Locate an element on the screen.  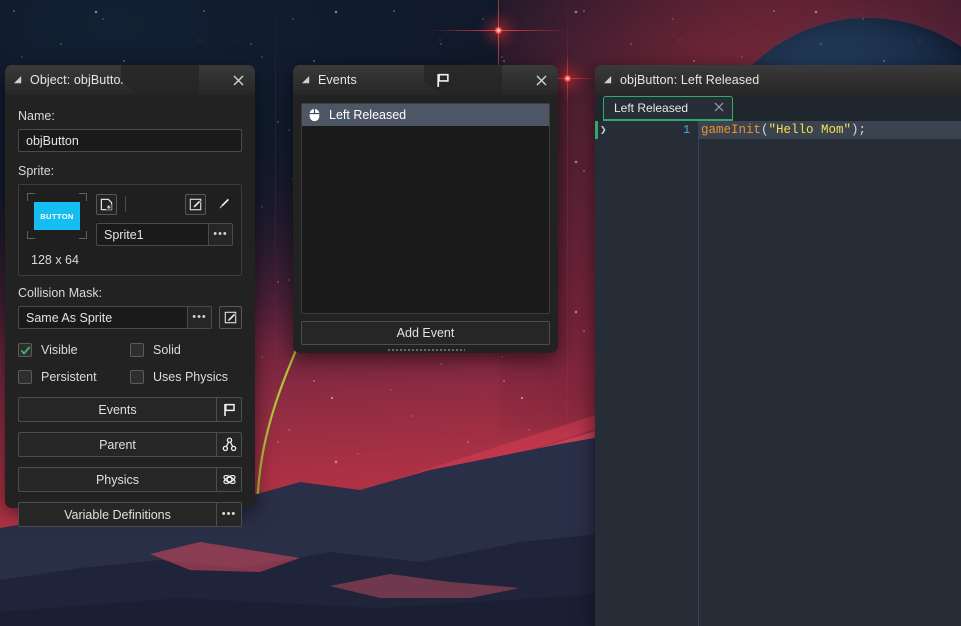
variable-definitions-button: Variable Definitions is located at coordinates (117, 514).